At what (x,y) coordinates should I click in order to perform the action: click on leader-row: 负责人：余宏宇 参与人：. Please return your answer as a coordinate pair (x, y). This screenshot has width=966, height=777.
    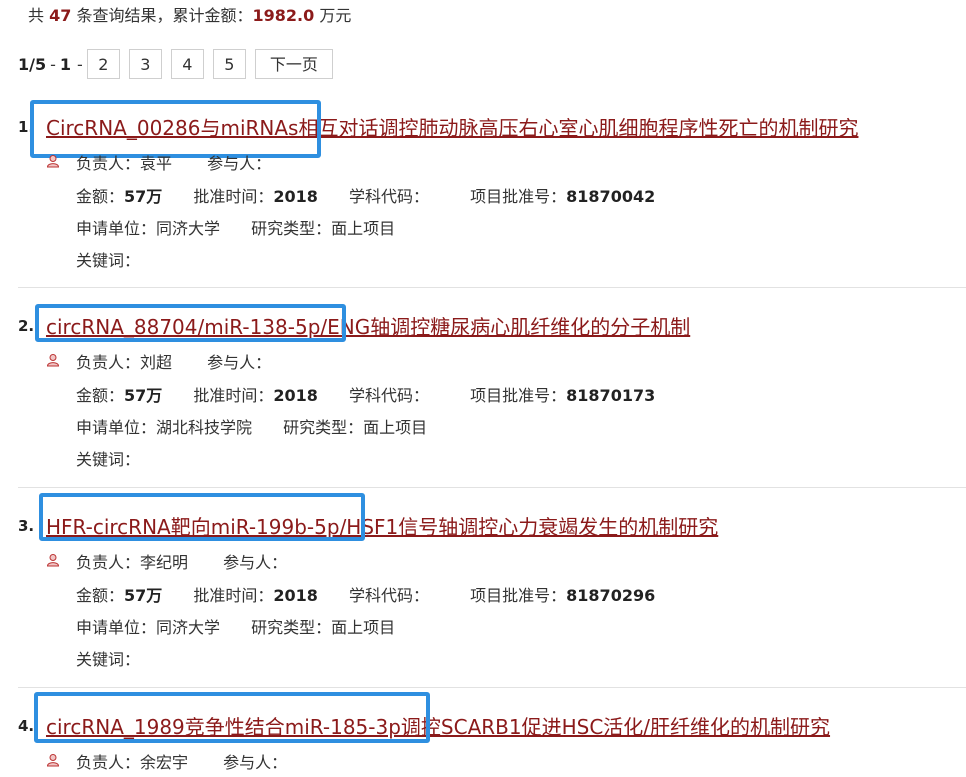
    Looking at the image, I should click on (182, 762).